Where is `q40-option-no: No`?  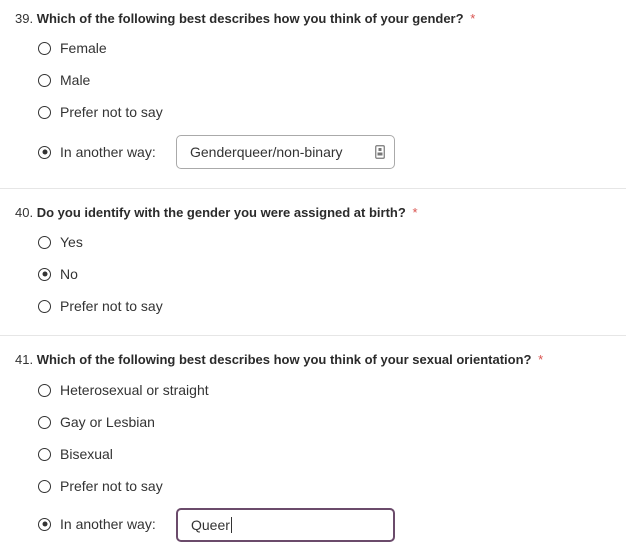
q40-option-no: No is located at coordinates (58, 274).